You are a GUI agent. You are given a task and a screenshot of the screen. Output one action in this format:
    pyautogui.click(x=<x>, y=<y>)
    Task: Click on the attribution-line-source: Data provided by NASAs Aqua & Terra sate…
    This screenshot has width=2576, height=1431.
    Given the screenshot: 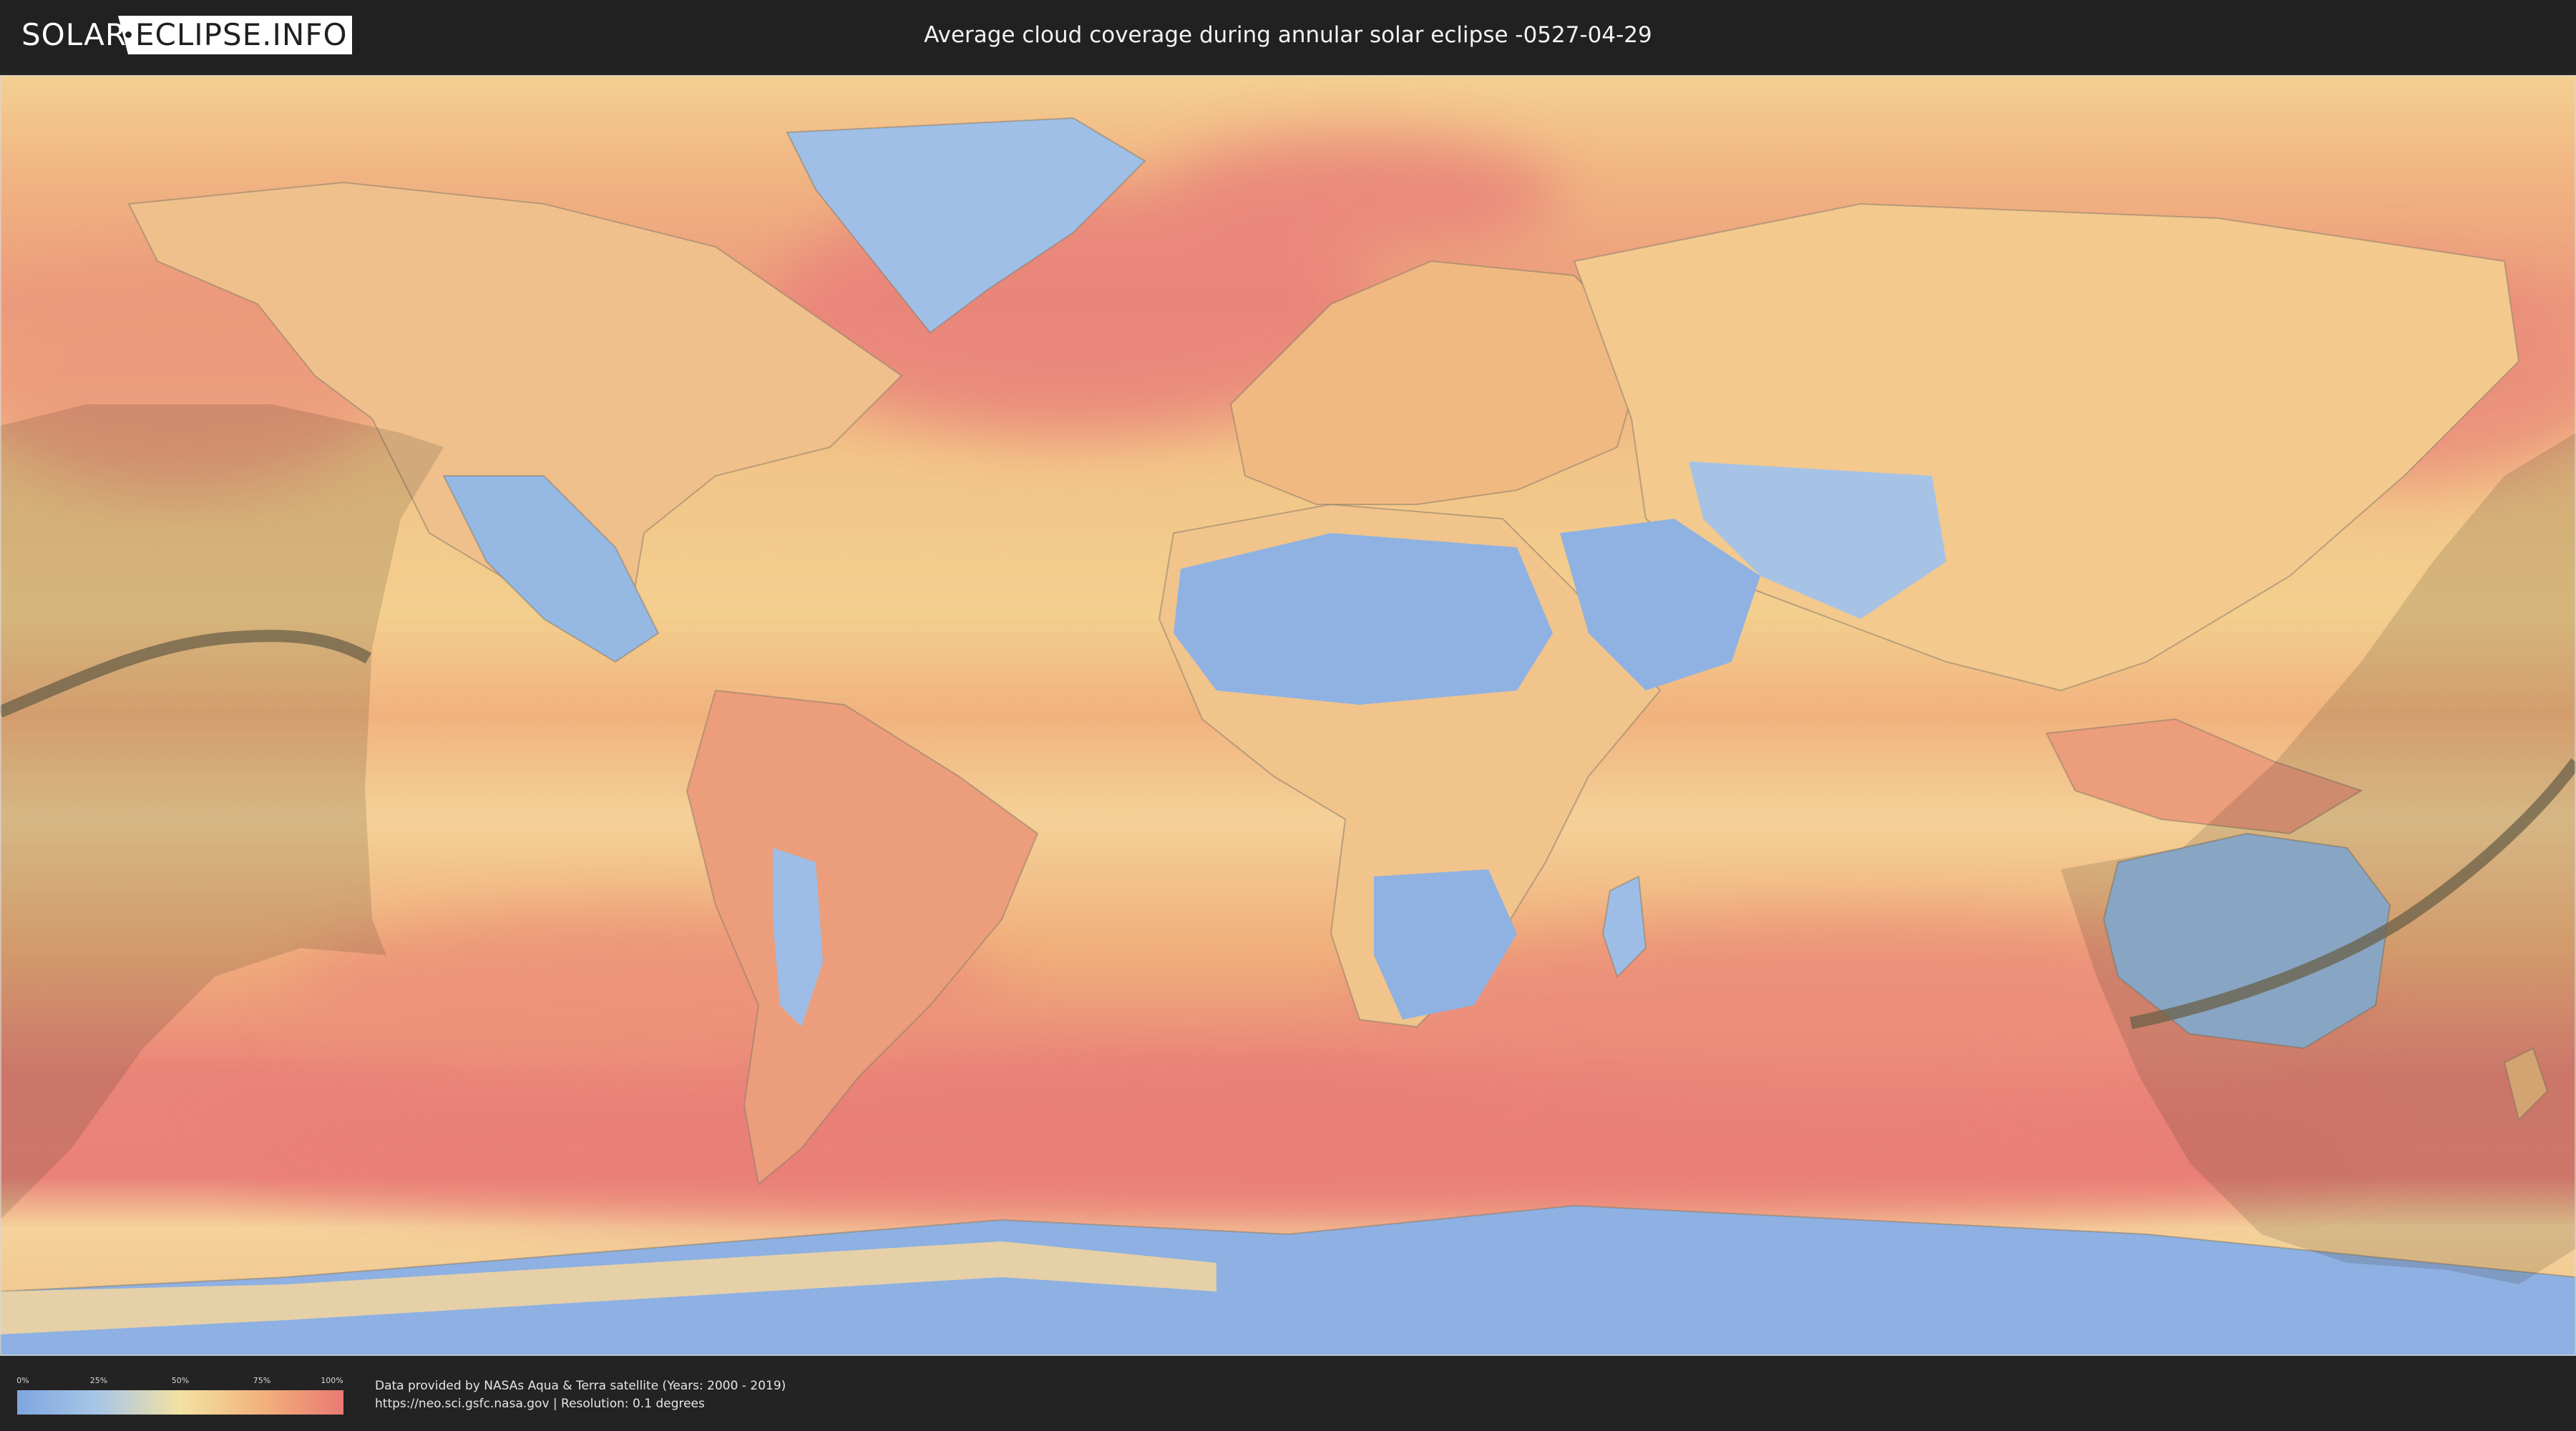 What is the action you would take?
    pyautogui.click(x=580, y=1386)
    